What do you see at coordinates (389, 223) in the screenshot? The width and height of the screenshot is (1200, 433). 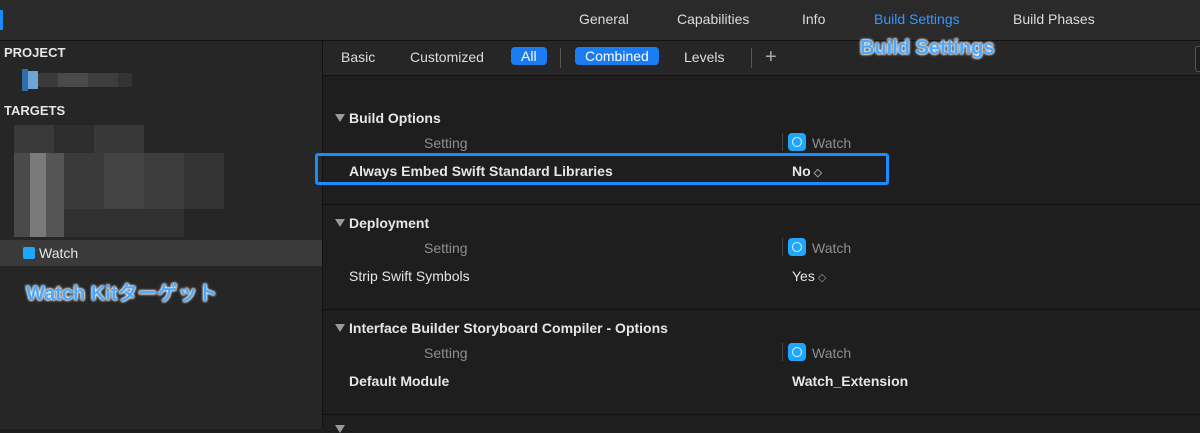 I see `section-title-deployment: Deployment` at bounding box center [389, 223].